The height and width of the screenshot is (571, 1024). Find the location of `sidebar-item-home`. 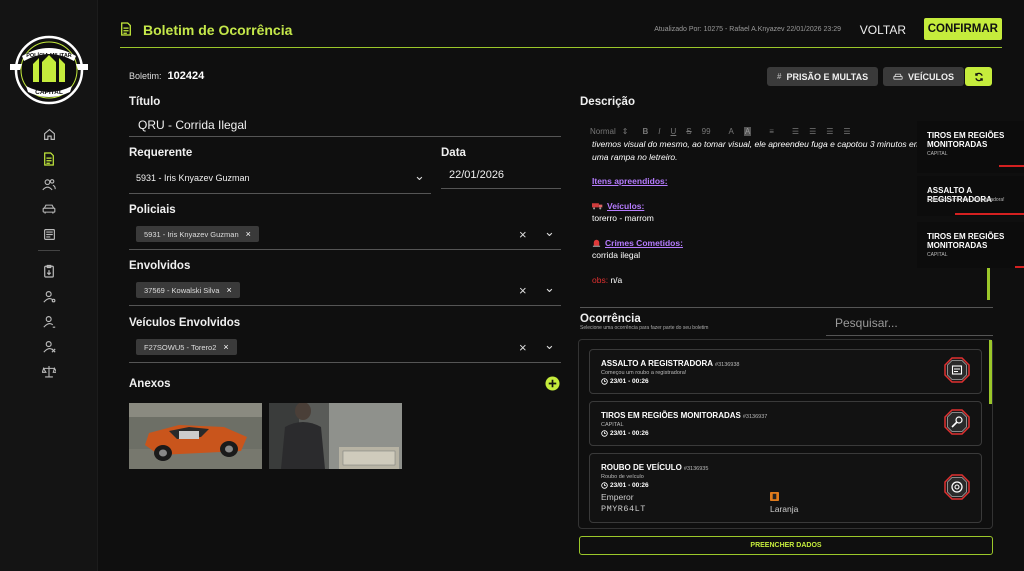

sidebar-item-home is located at coordinates (49, 134).